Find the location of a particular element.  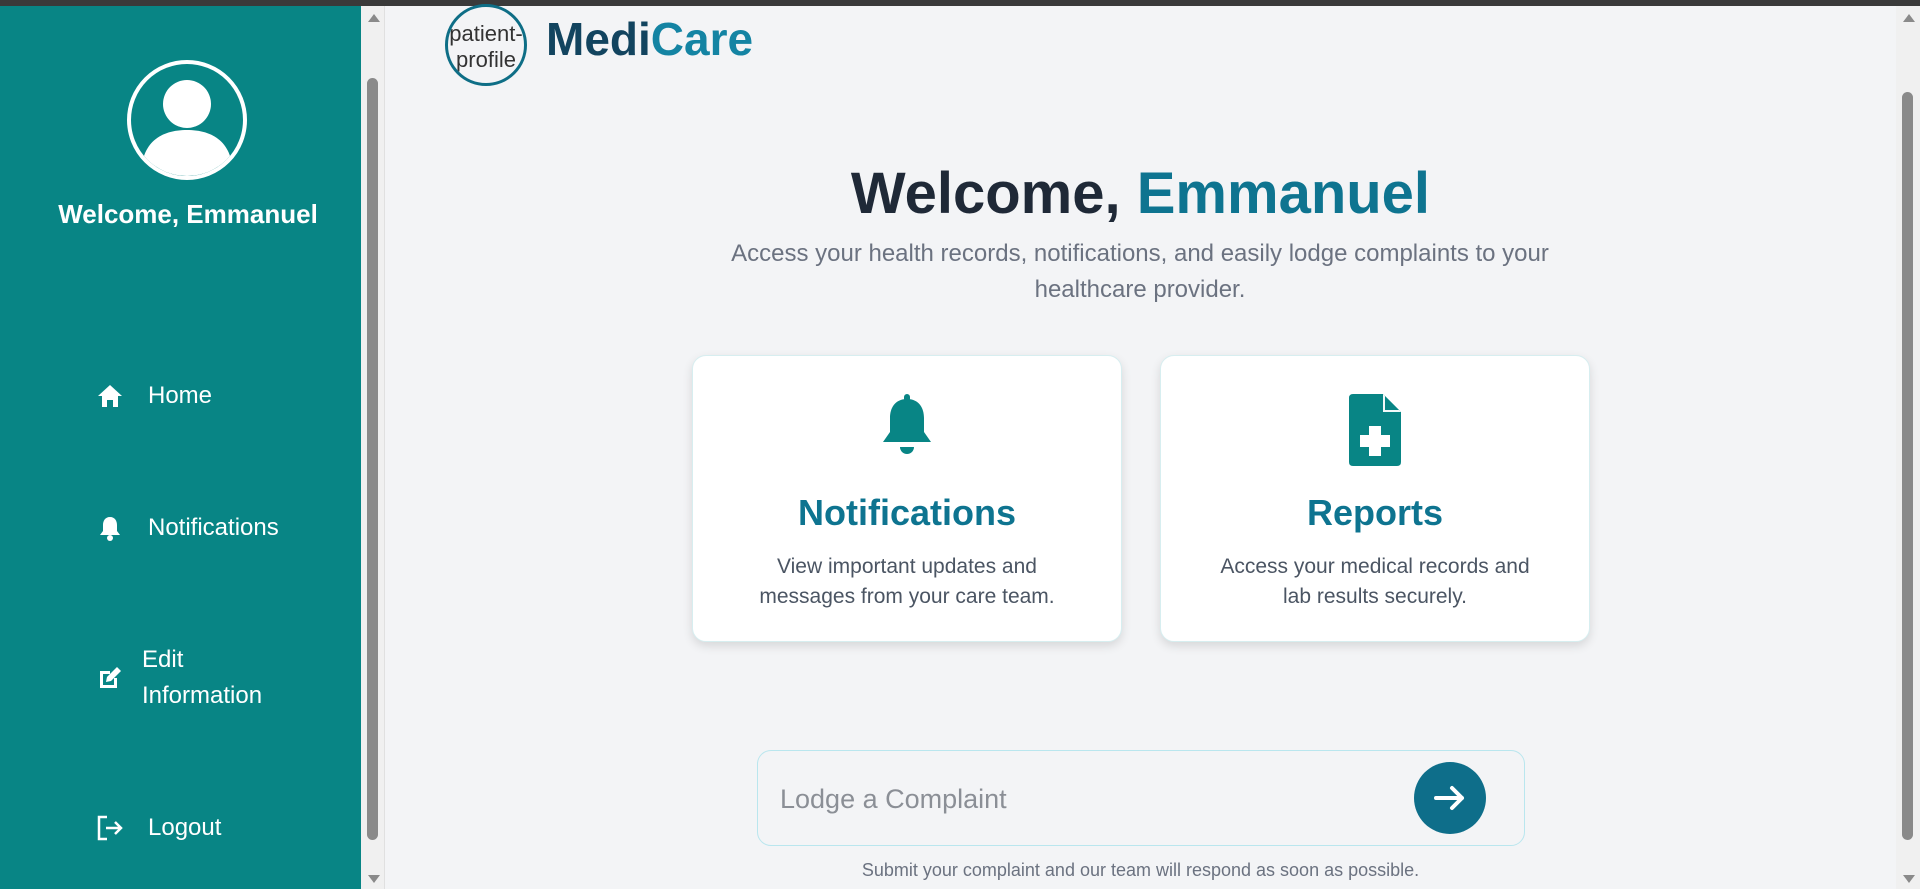

edit-label-line2: Information is located at coordinates (202, 695).